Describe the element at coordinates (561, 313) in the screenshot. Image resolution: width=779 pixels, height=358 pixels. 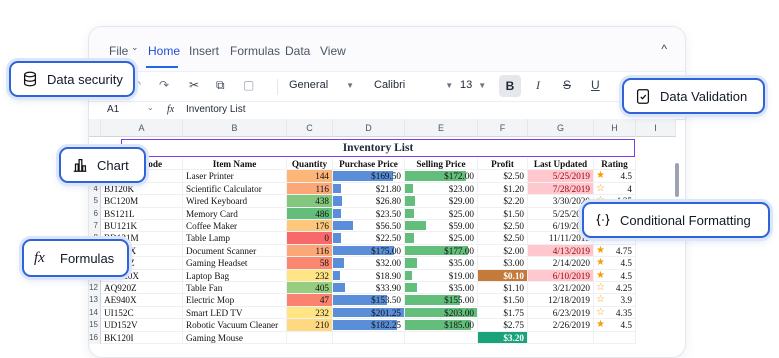
I see `cell-date: 6/23/2019` at that location.